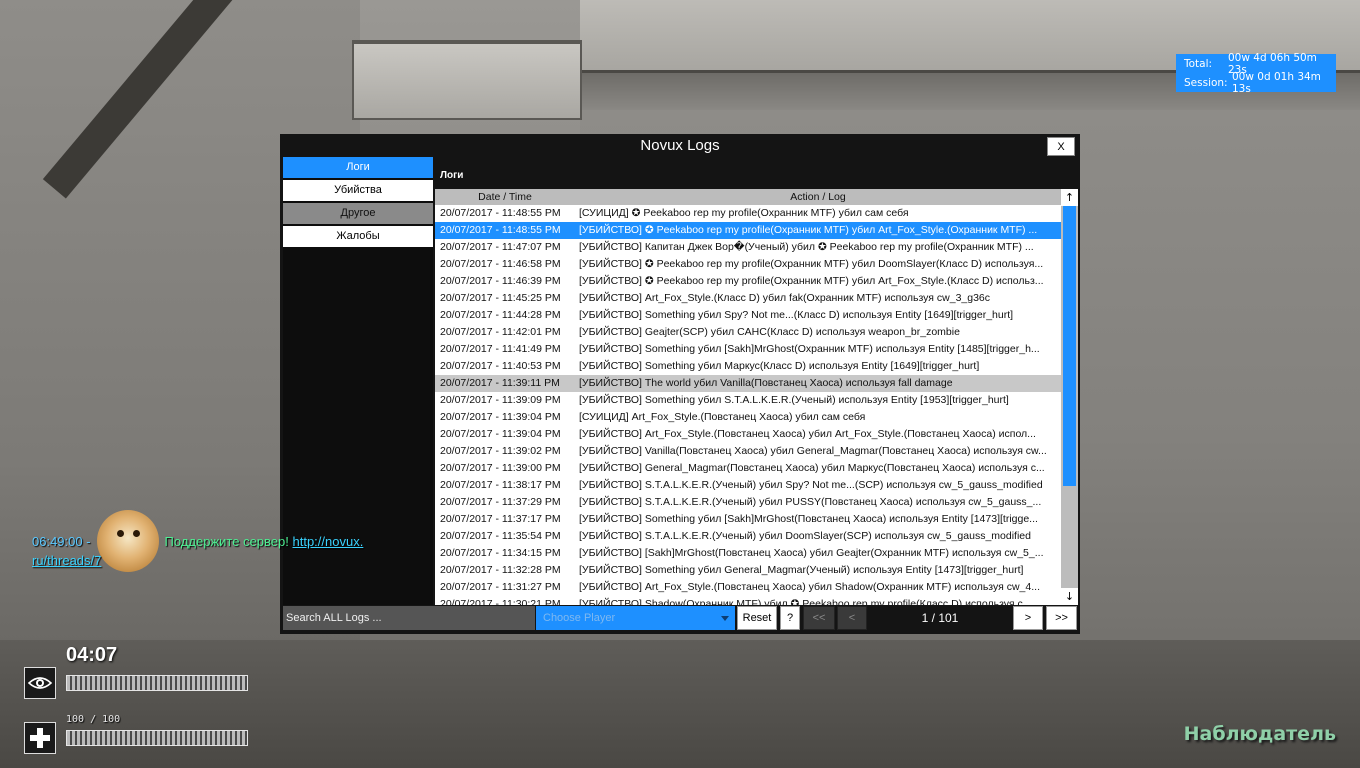  What do you see at coordinates (500, 383) in the screenshot?
I see `row-date: 20/07/2017 - 11:39:11 PM` at bounding box center [500, 383].